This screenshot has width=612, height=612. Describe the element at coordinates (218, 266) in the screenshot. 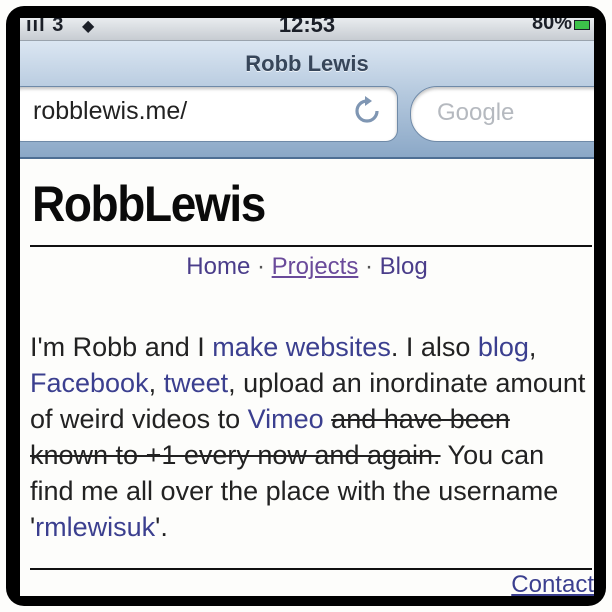

I see `nav-home-link: Home` at that location.